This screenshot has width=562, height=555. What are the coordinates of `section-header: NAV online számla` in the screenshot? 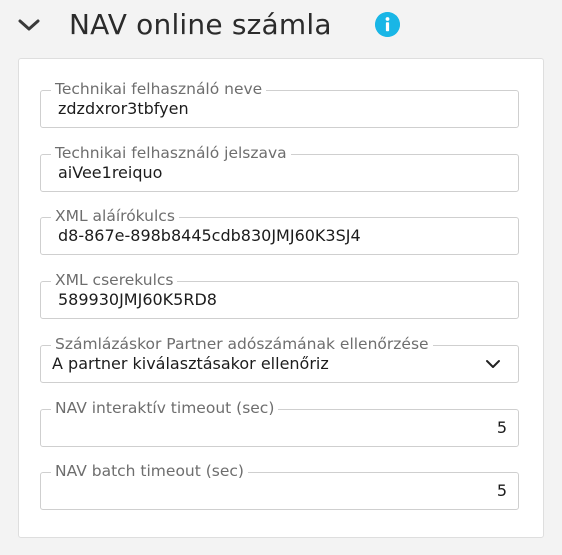 It's located at (281, 25).